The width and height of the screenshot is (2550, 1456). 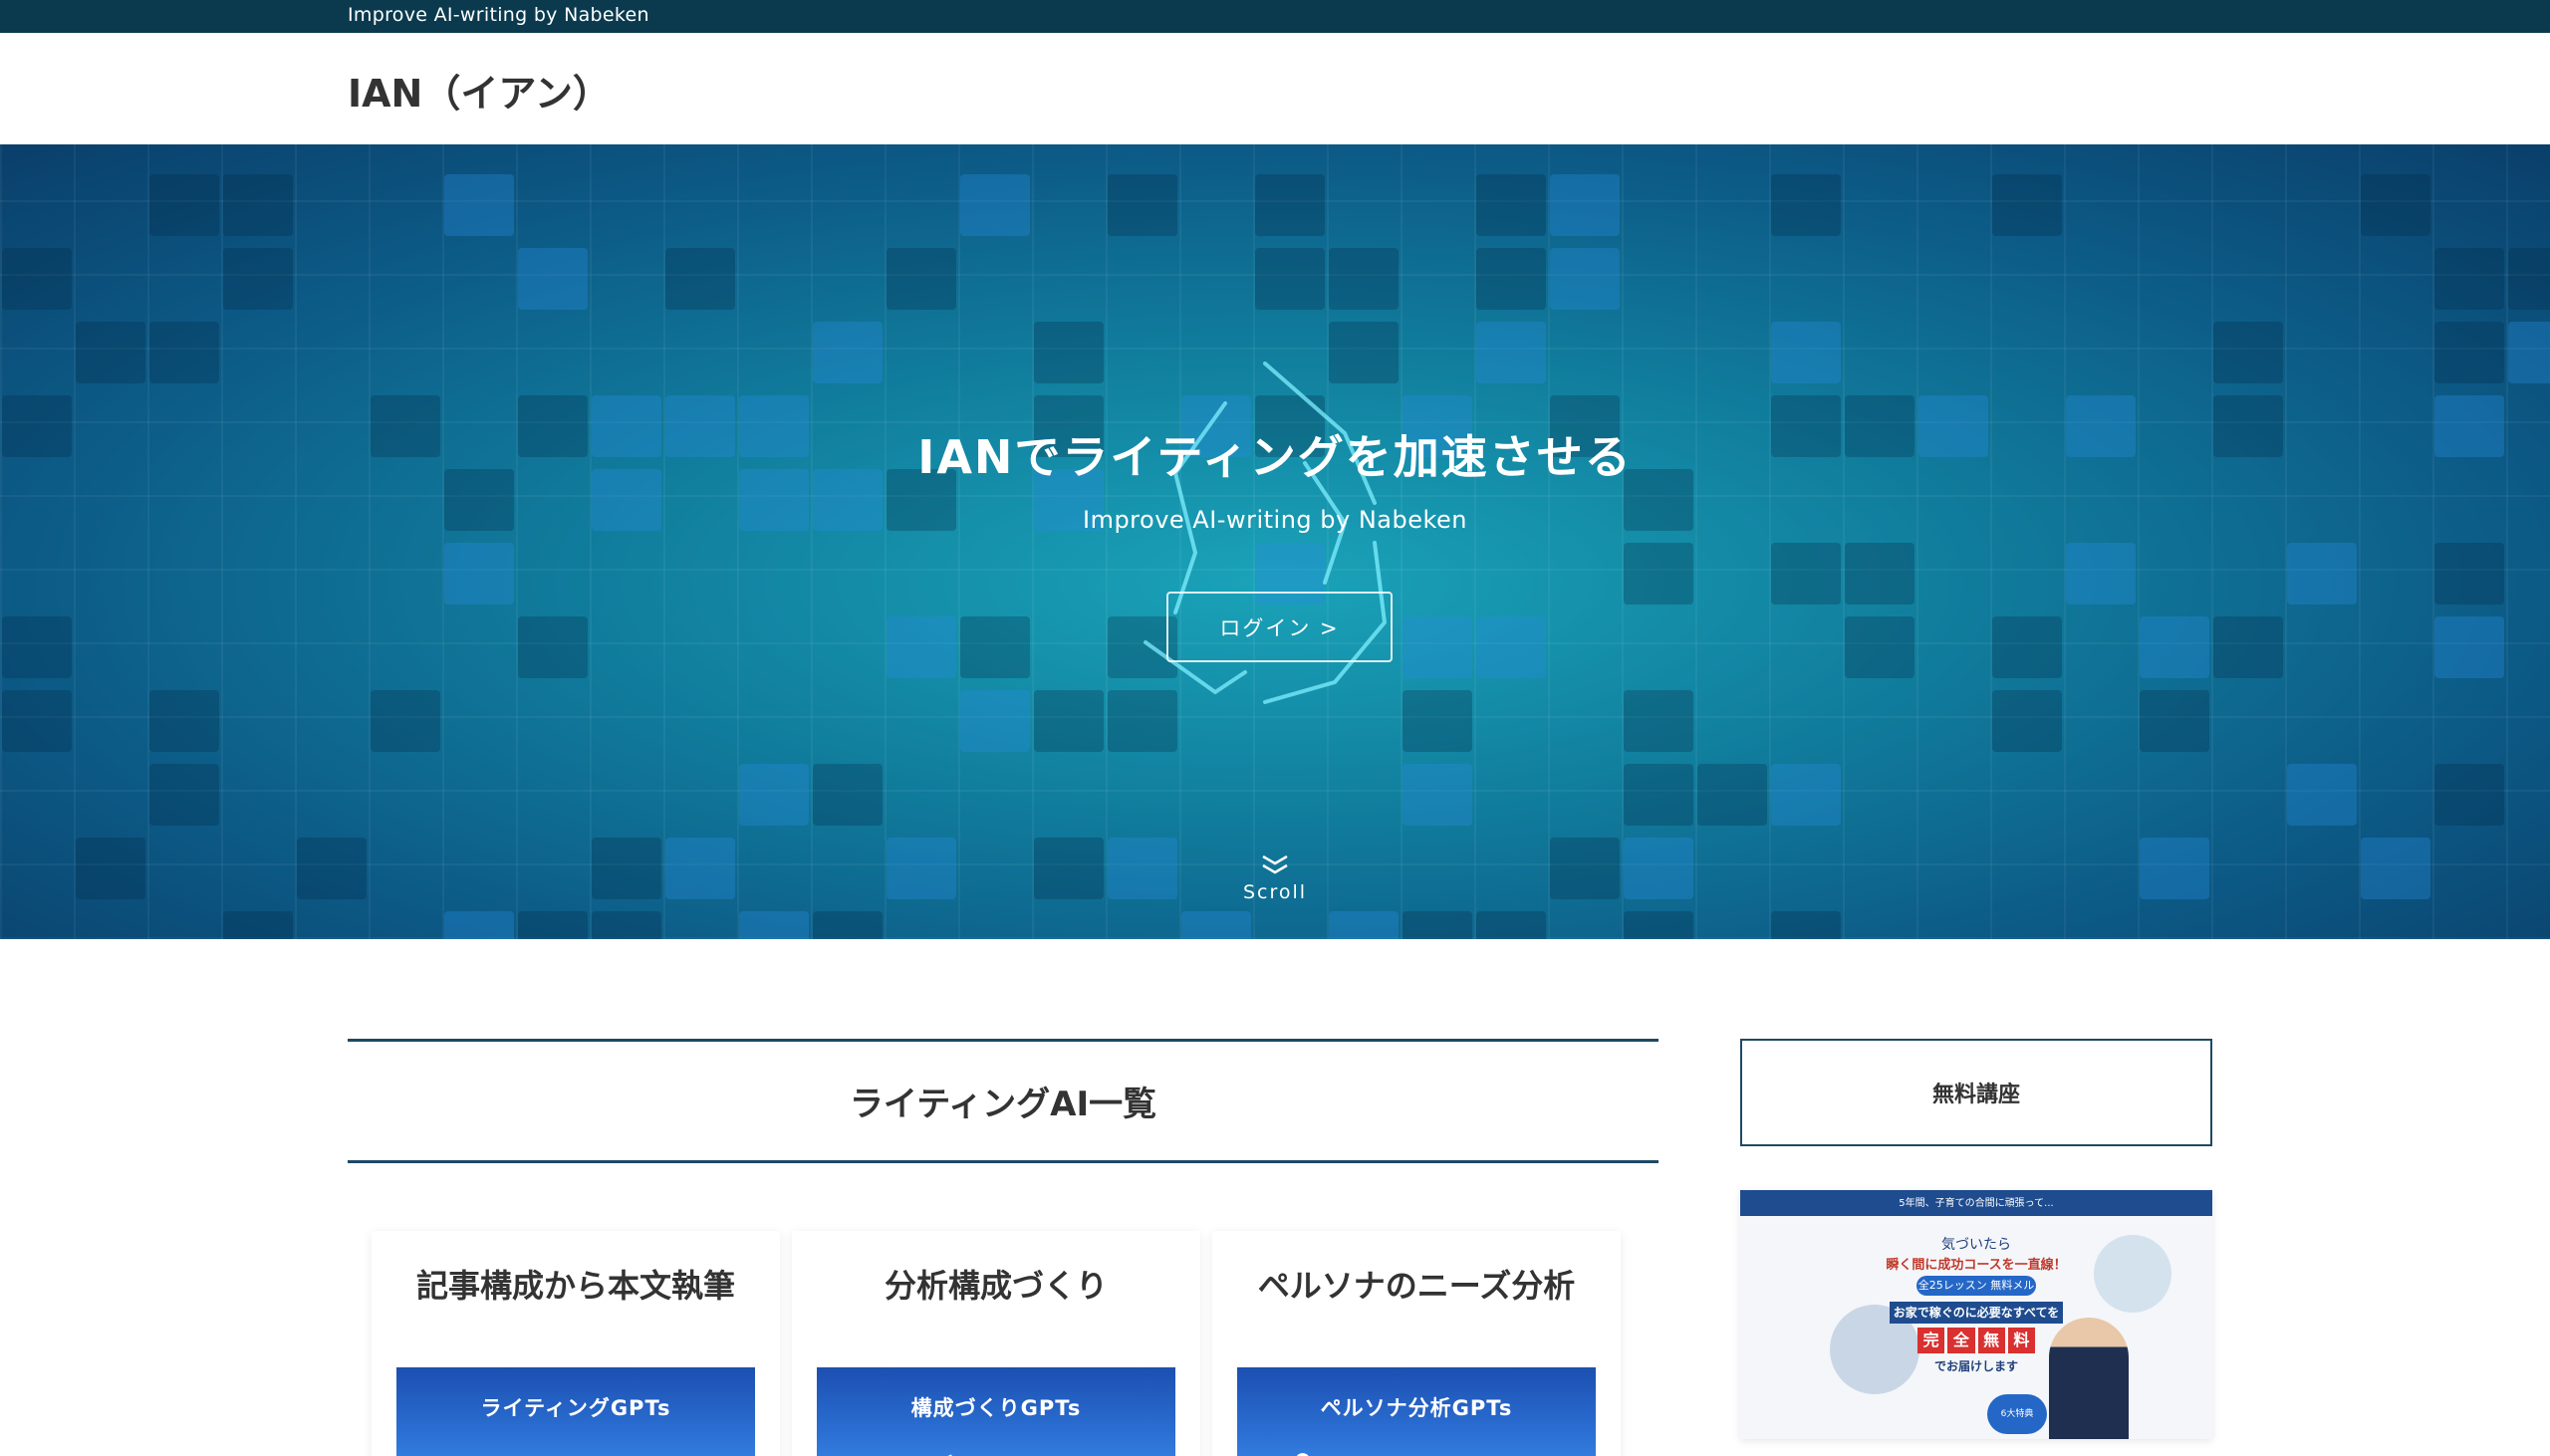 I want to click on double-chevron-down-icon, so click(x=1275, y=864).